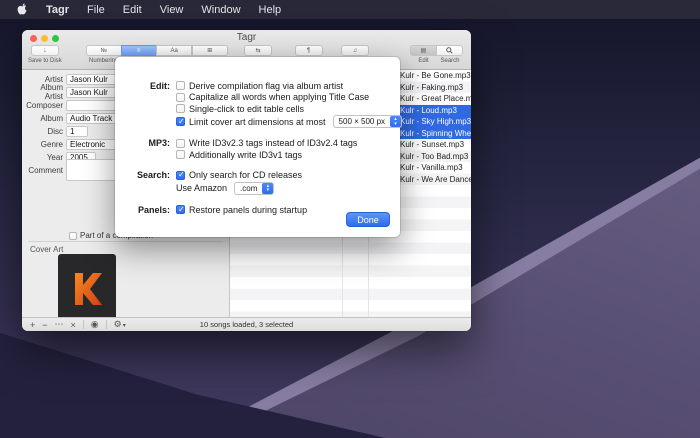  What do you see at coordinates (55, 131) in the screenshot?
I see `disc-label: Disc` at bounding box center [55, 131].